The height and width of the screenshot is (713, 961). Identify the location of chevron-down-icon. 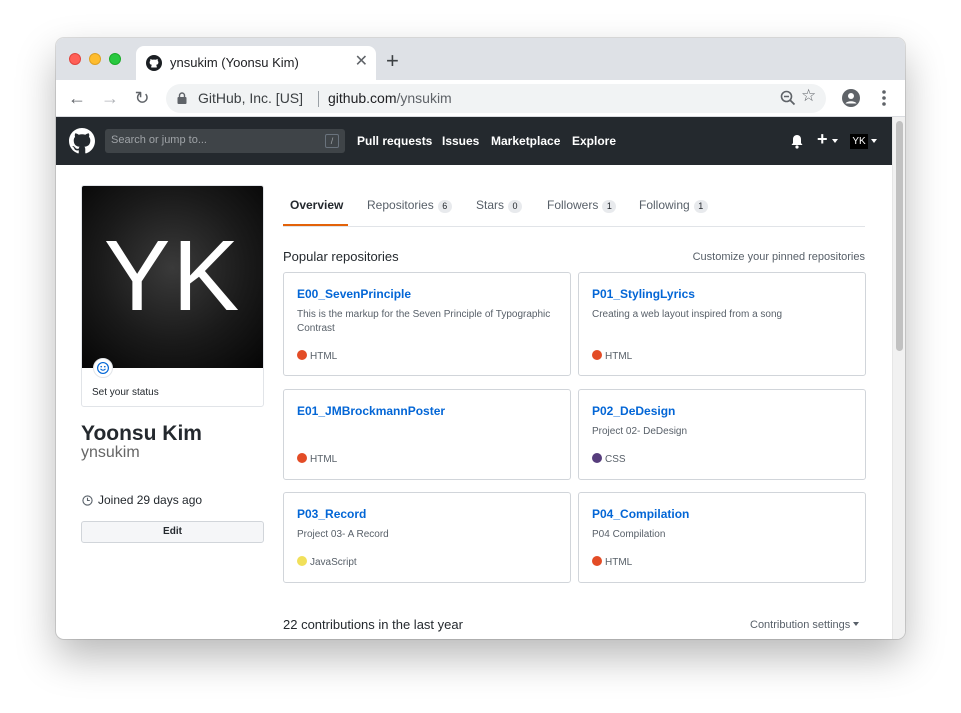
(856, 624).